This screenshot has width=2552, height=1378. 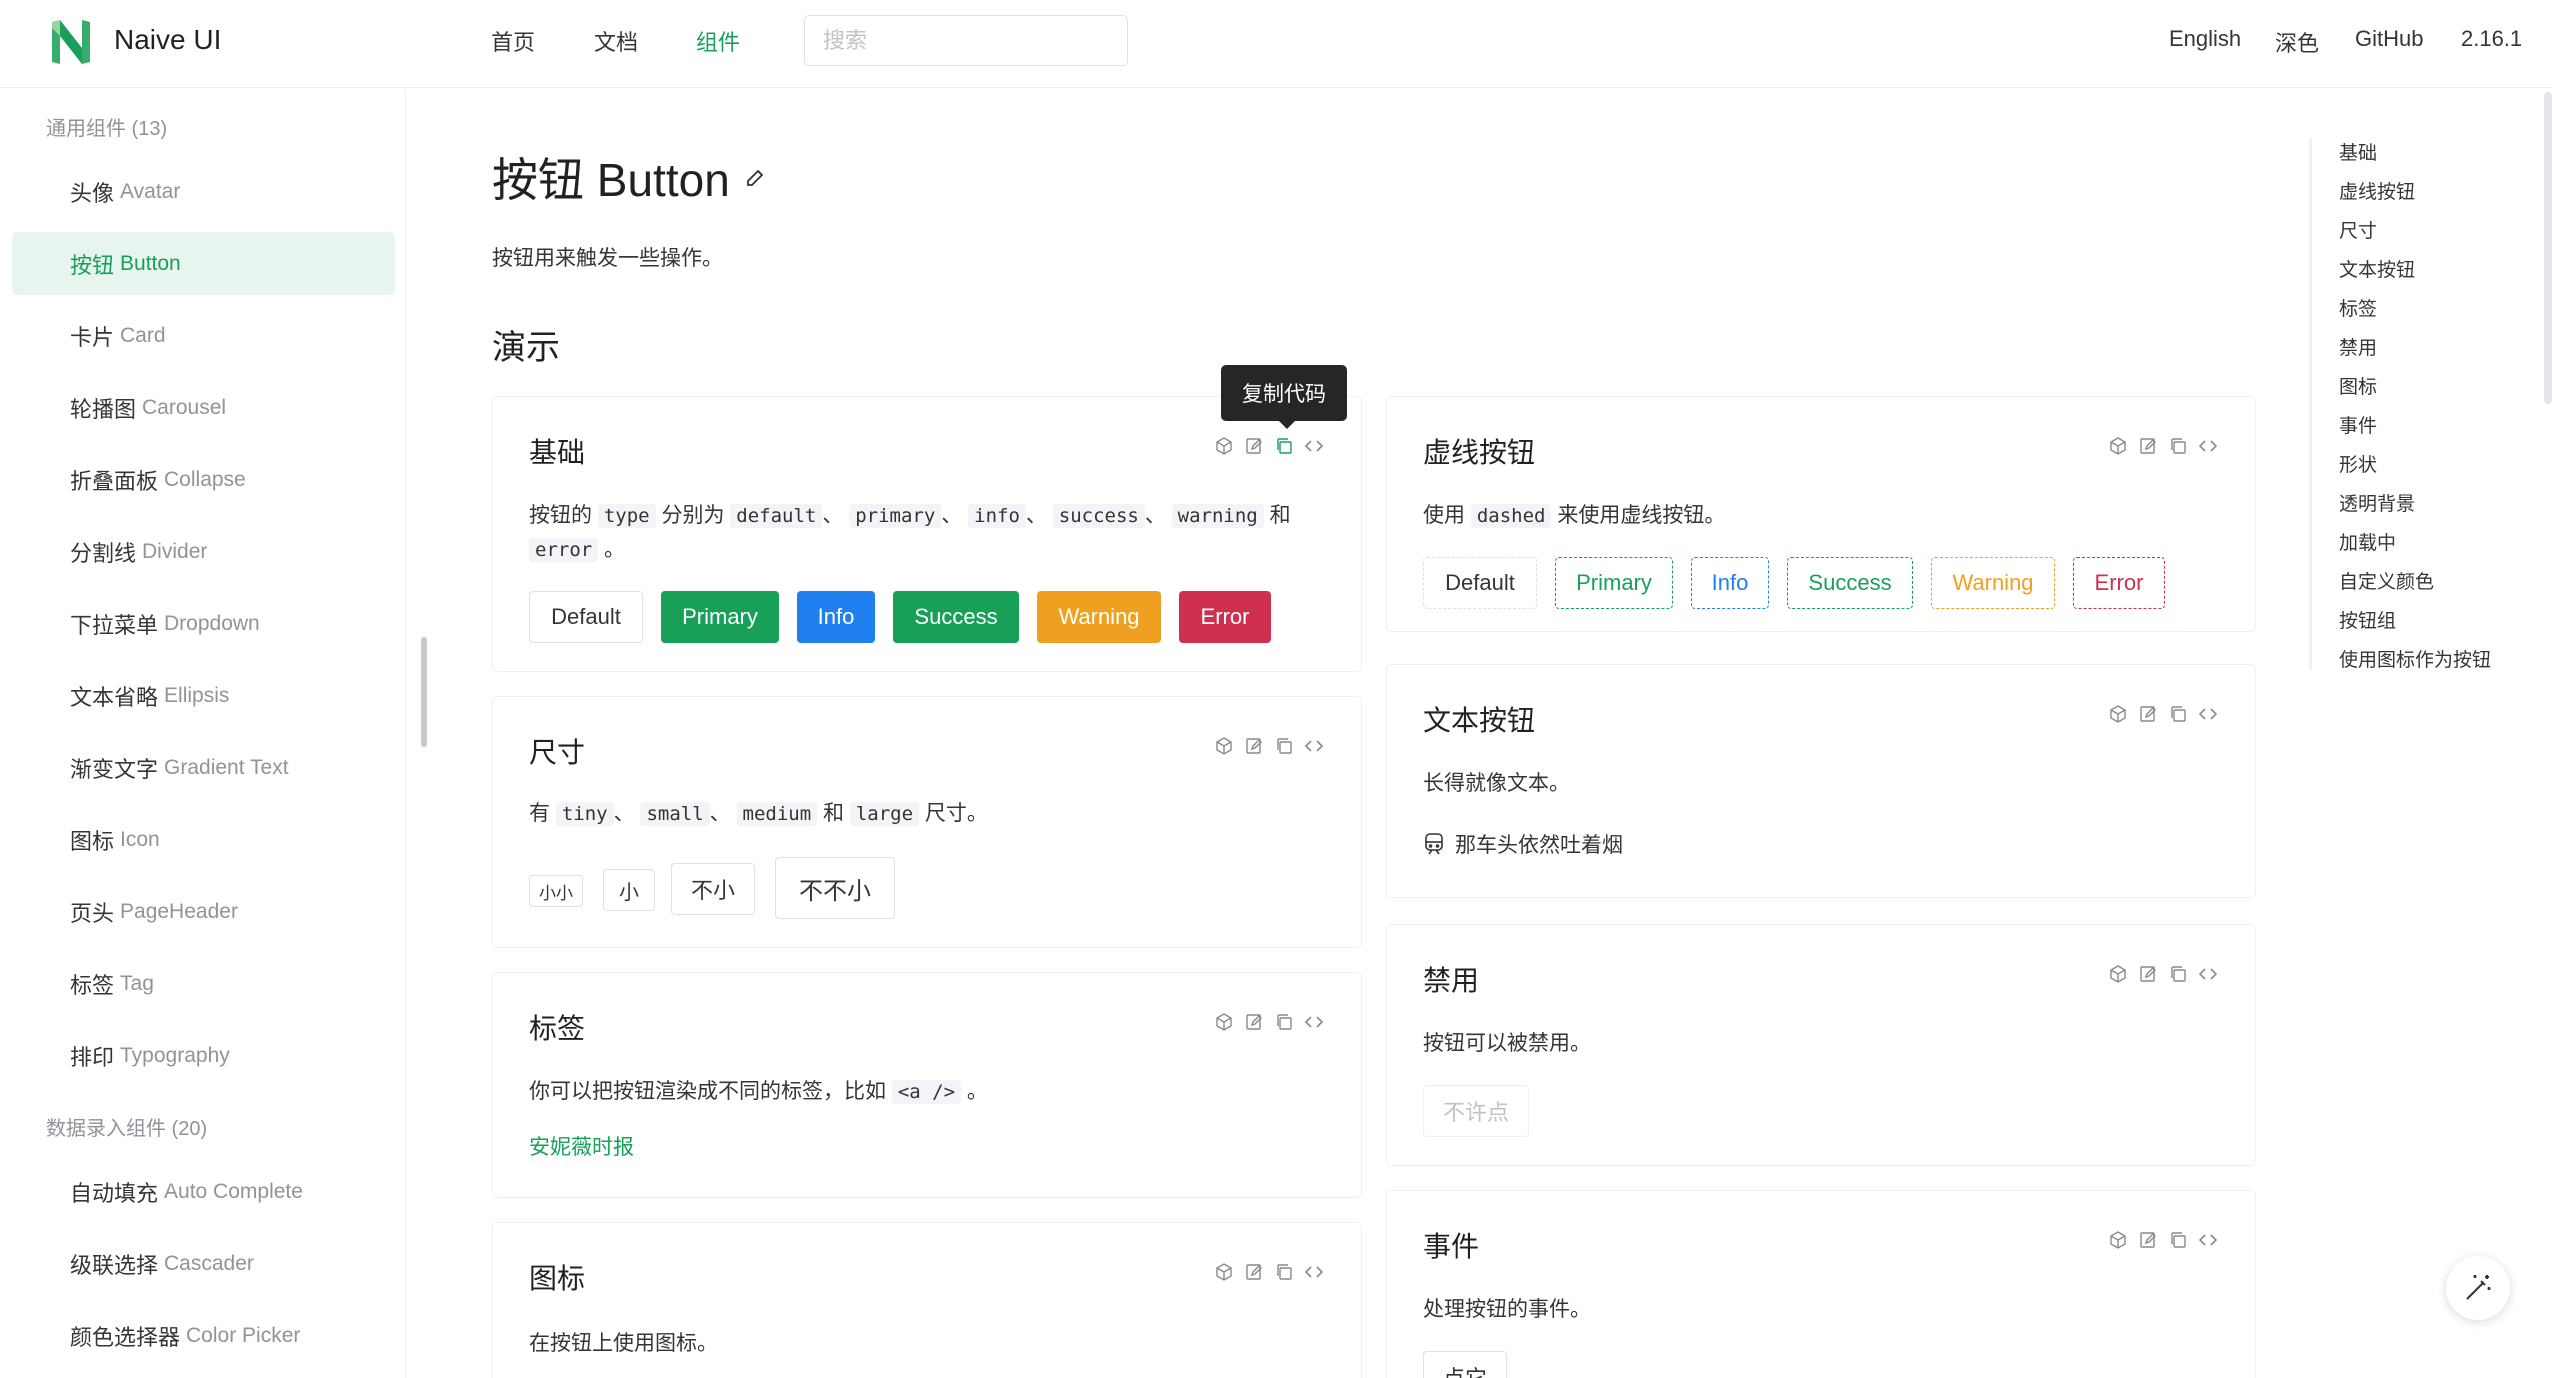 What do you see at coordinates (175, 551) in the screenshot?
I see `sidebar-item-en: Divider` at bounding box center [175, 551].